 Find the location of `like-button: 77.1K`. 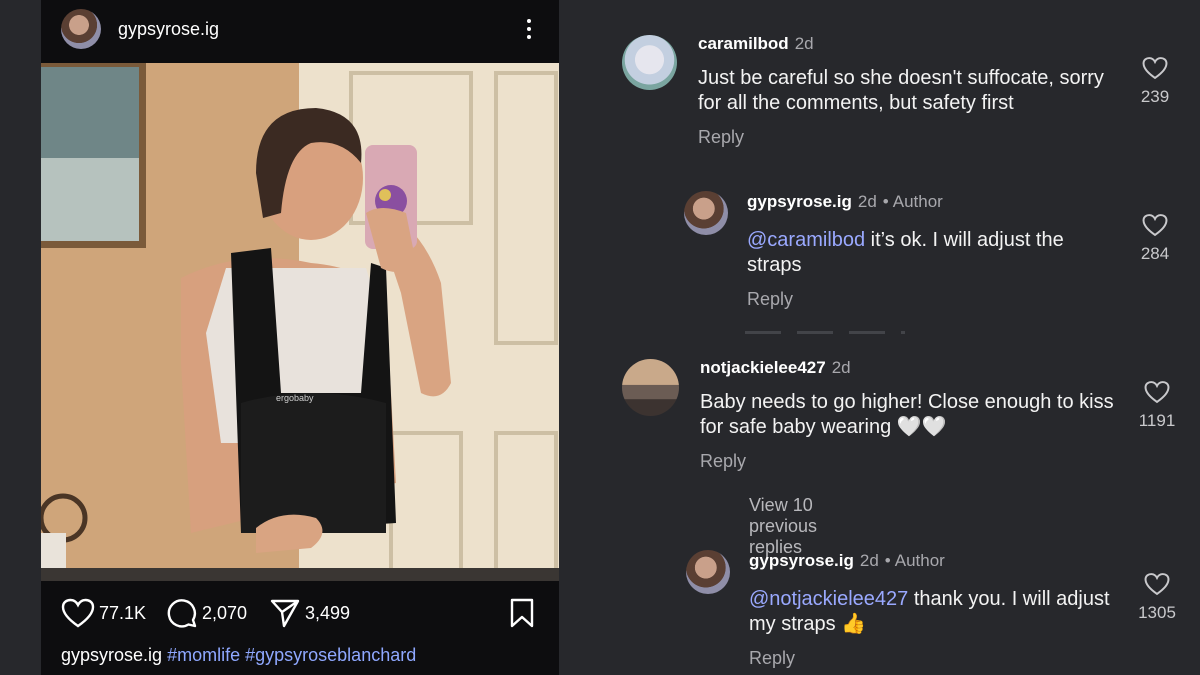

like-button: 77.1K is located at coordinates (103, 613).